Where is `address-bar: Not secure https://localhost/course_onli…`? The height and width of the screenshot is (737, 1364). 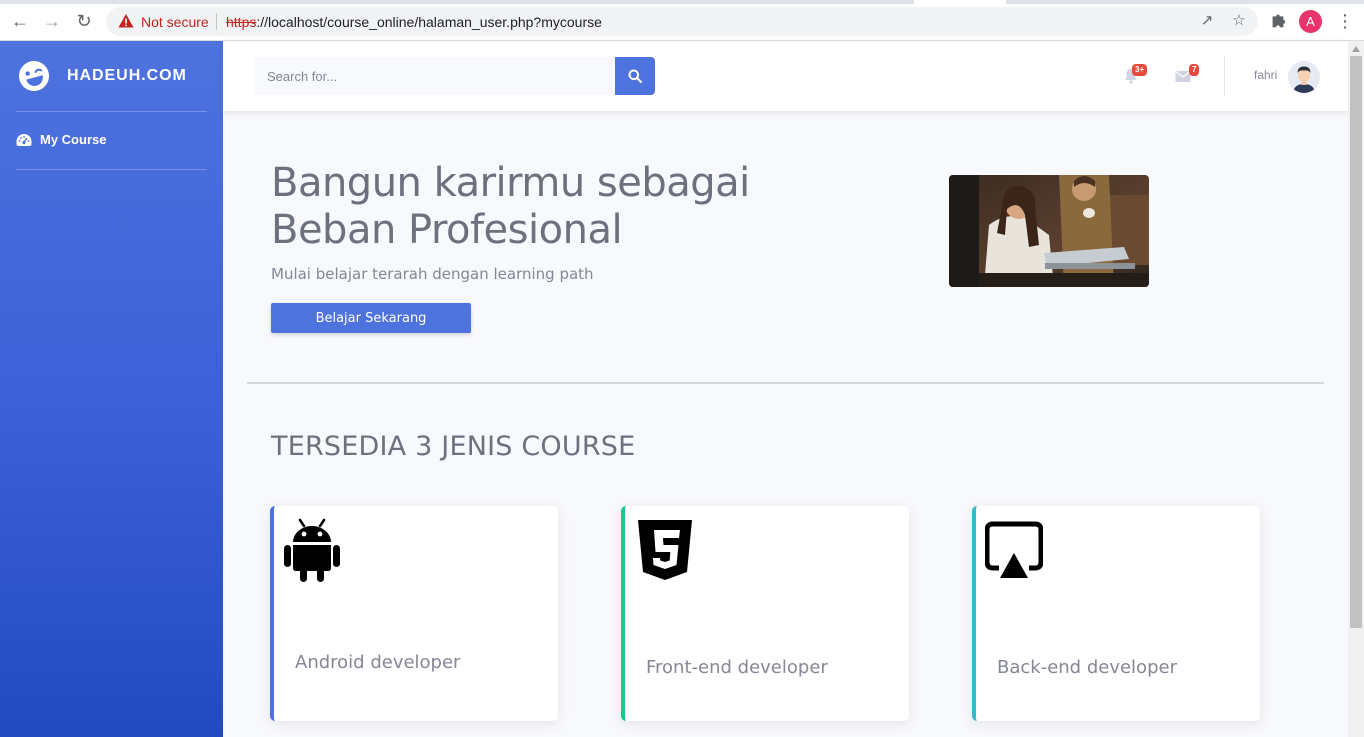 address-bar: Not secure https://localhost/course_onli… is located at coordinates (682, 21).